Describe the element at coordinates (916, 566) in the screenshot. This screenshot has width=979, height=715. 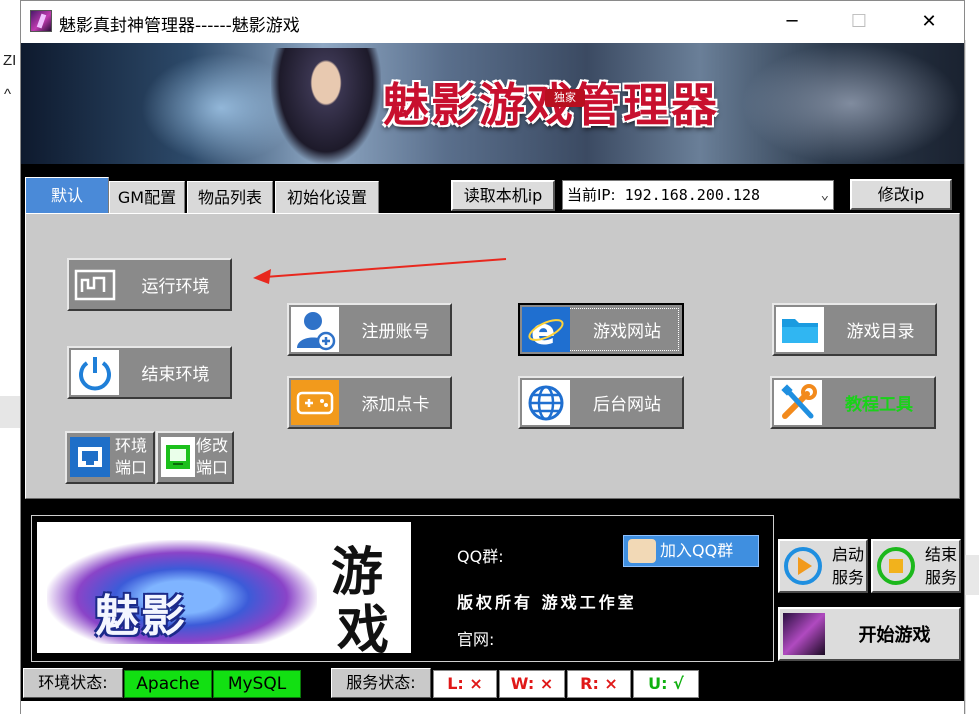
I see `stop-service-button: 结束 服务` at that location.